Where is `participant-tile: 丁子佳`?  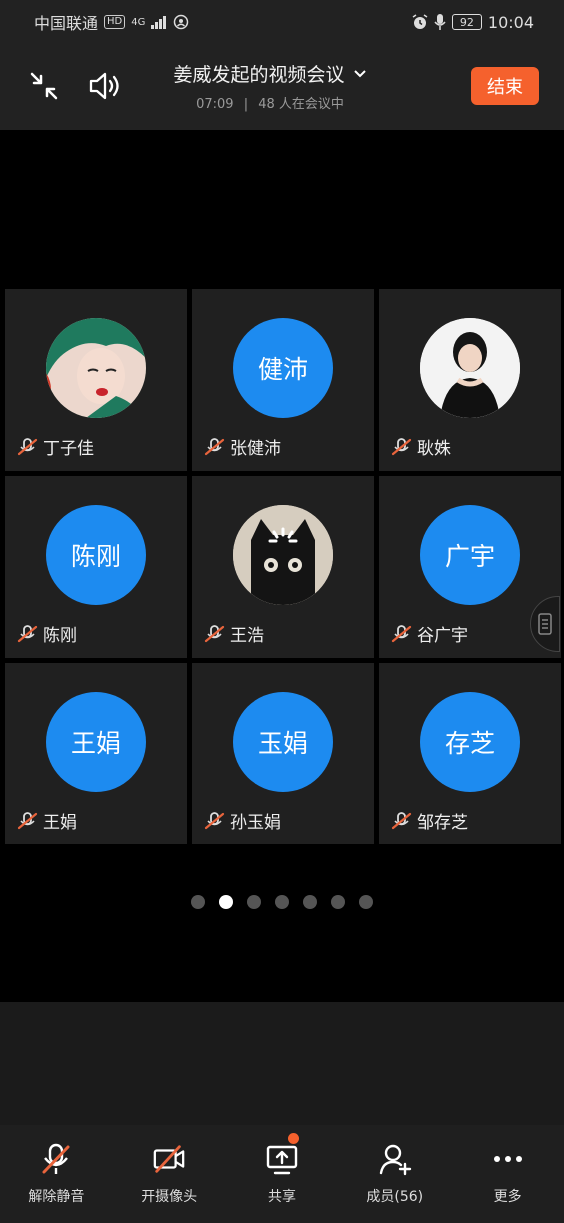 participant-tile: 丁子佳 is located at coordinates (96, 380).